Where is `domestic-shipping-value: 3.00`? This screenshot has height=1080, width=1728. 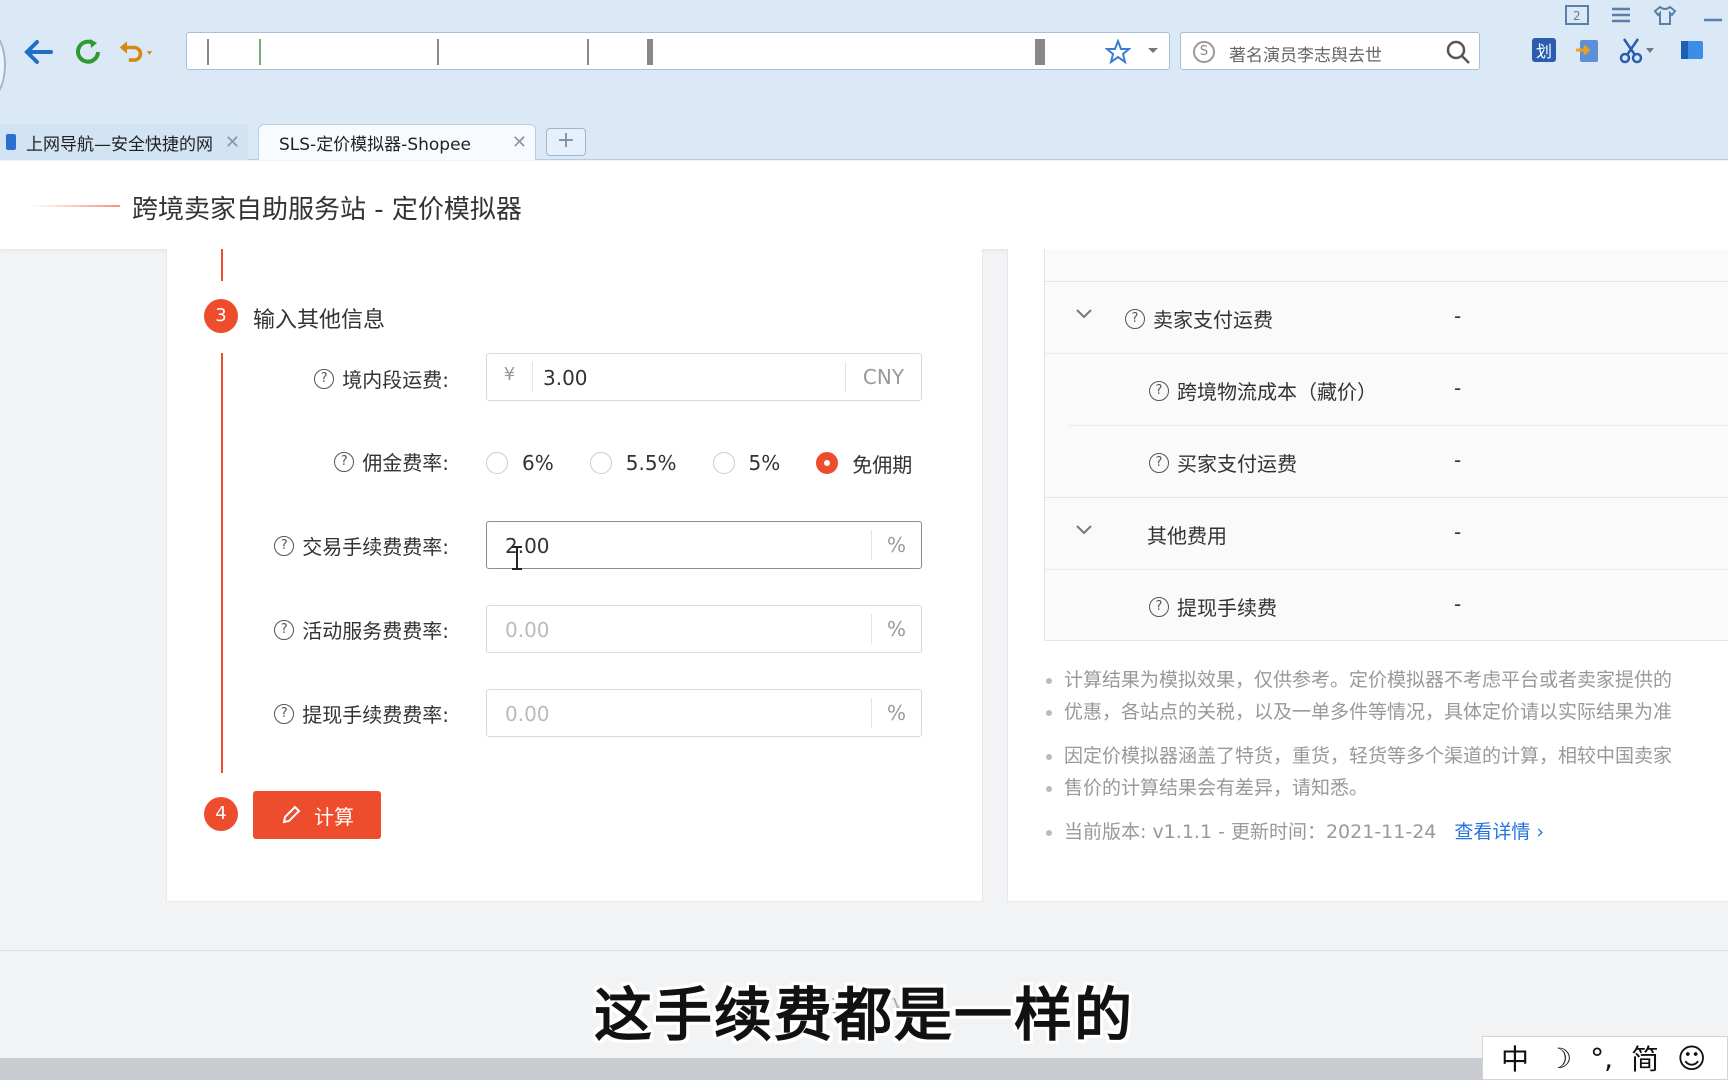
domestic-shipping-value: 3.00 is located at coordinates (565, 378).